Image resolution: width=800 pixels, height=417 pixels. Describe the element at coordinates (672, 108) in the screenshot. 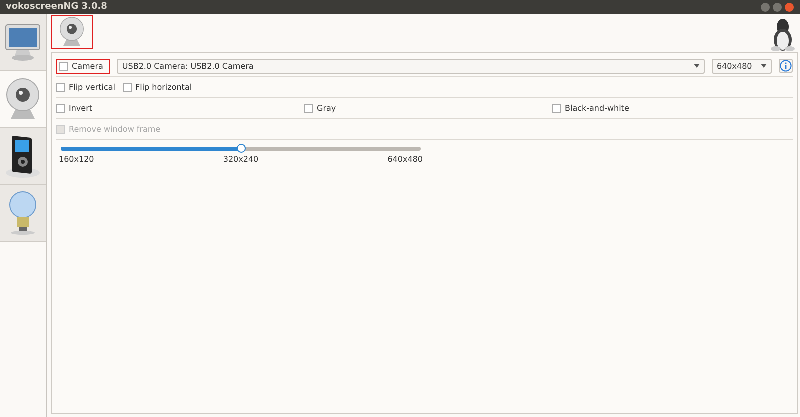

I see `checkbox: Black-and-white` at that location.